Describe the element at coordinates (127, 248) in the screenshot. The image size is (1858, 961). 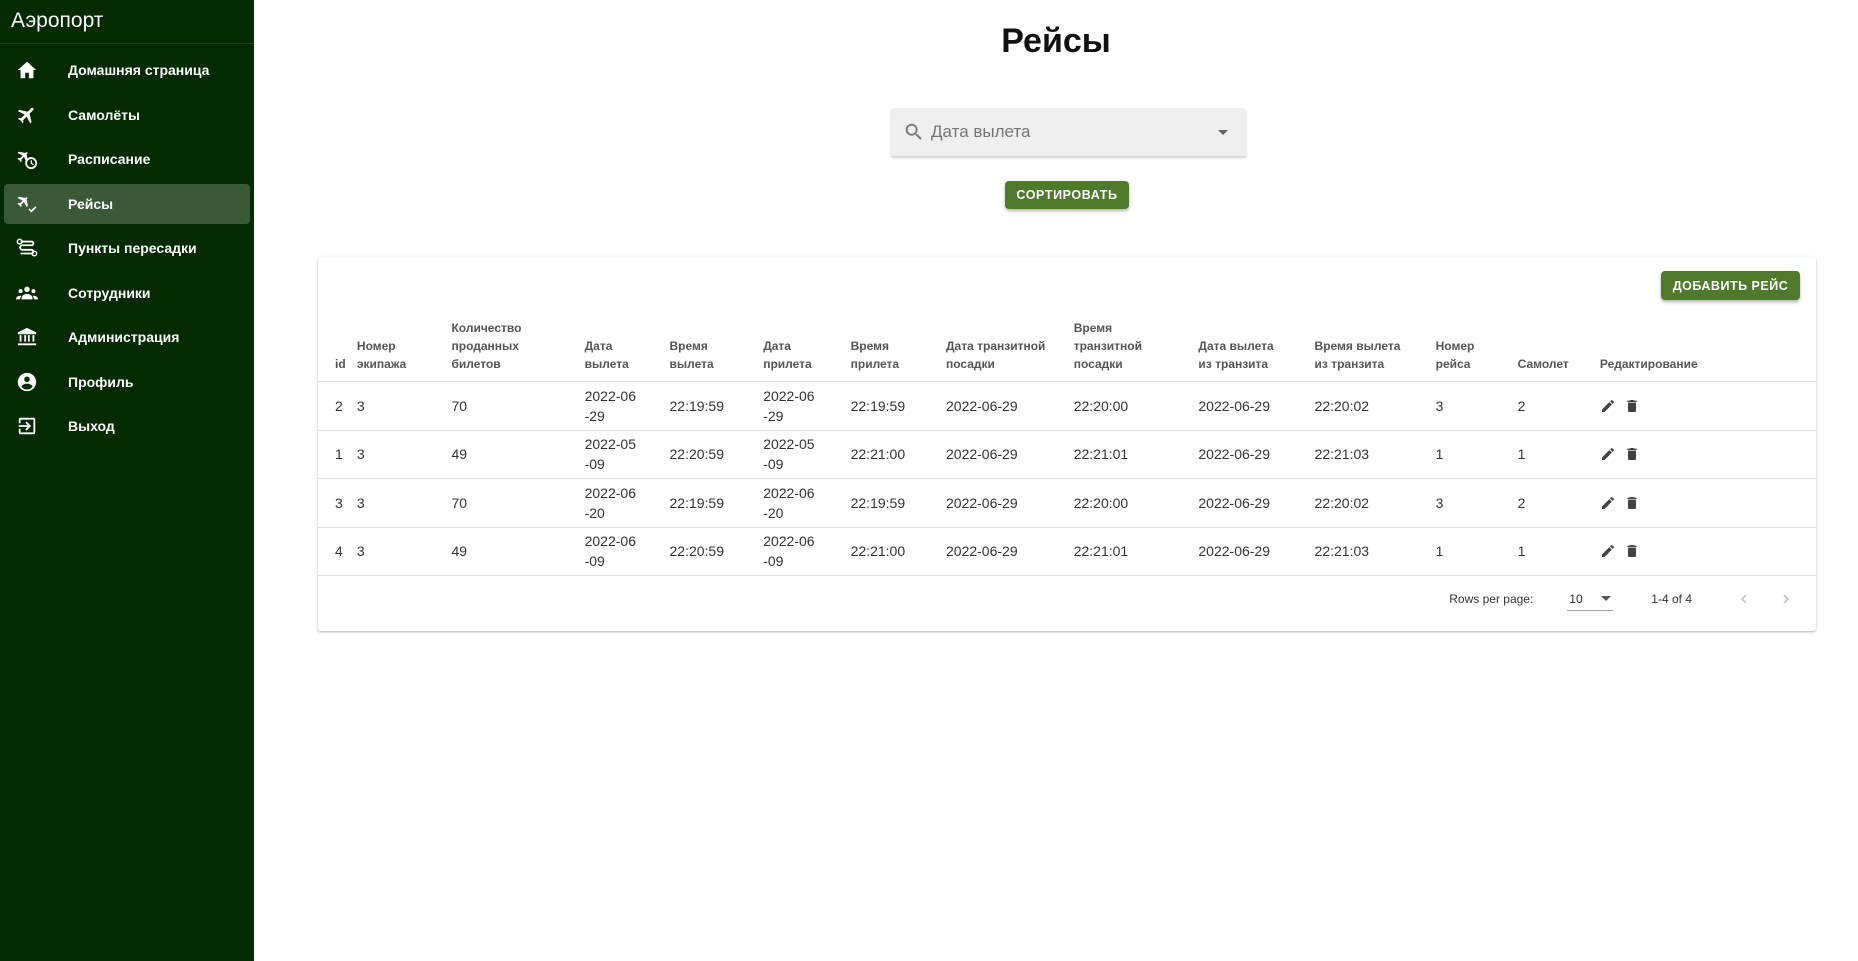
I see `sidebar-item-transit-points: Пункты пересадки` at that location.